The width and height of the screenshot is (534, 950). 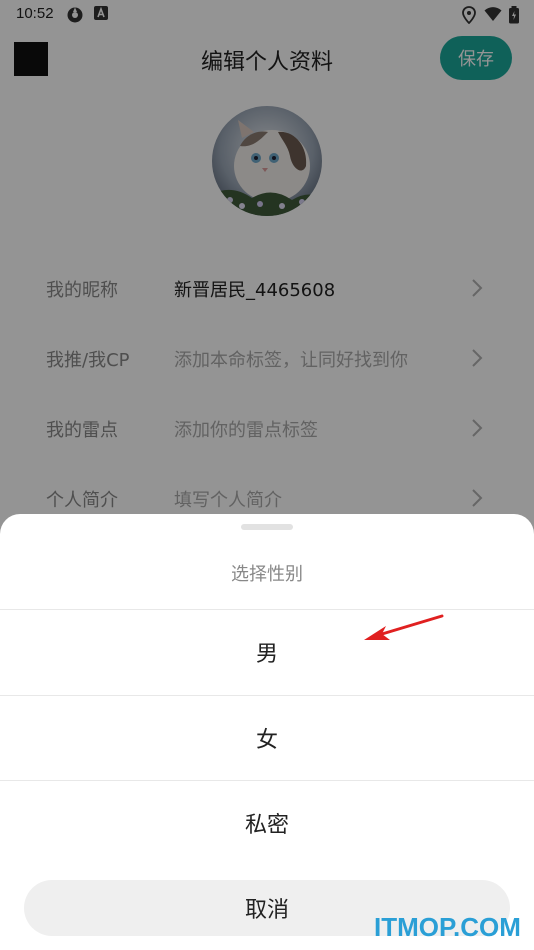 I want to click on option-private: 私密, so click(x=267, y=823).